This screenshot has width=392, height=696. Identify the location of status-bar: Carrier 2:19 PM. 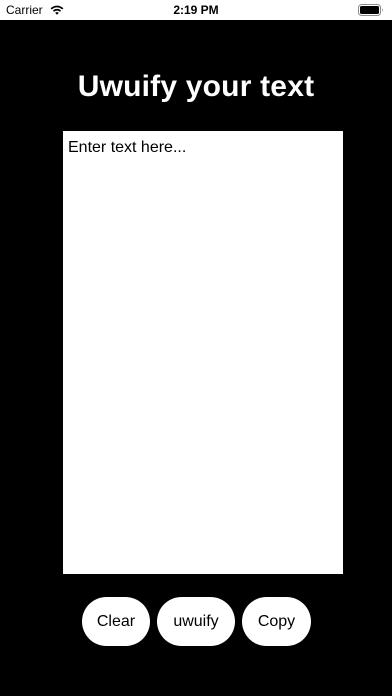
(196, 10).